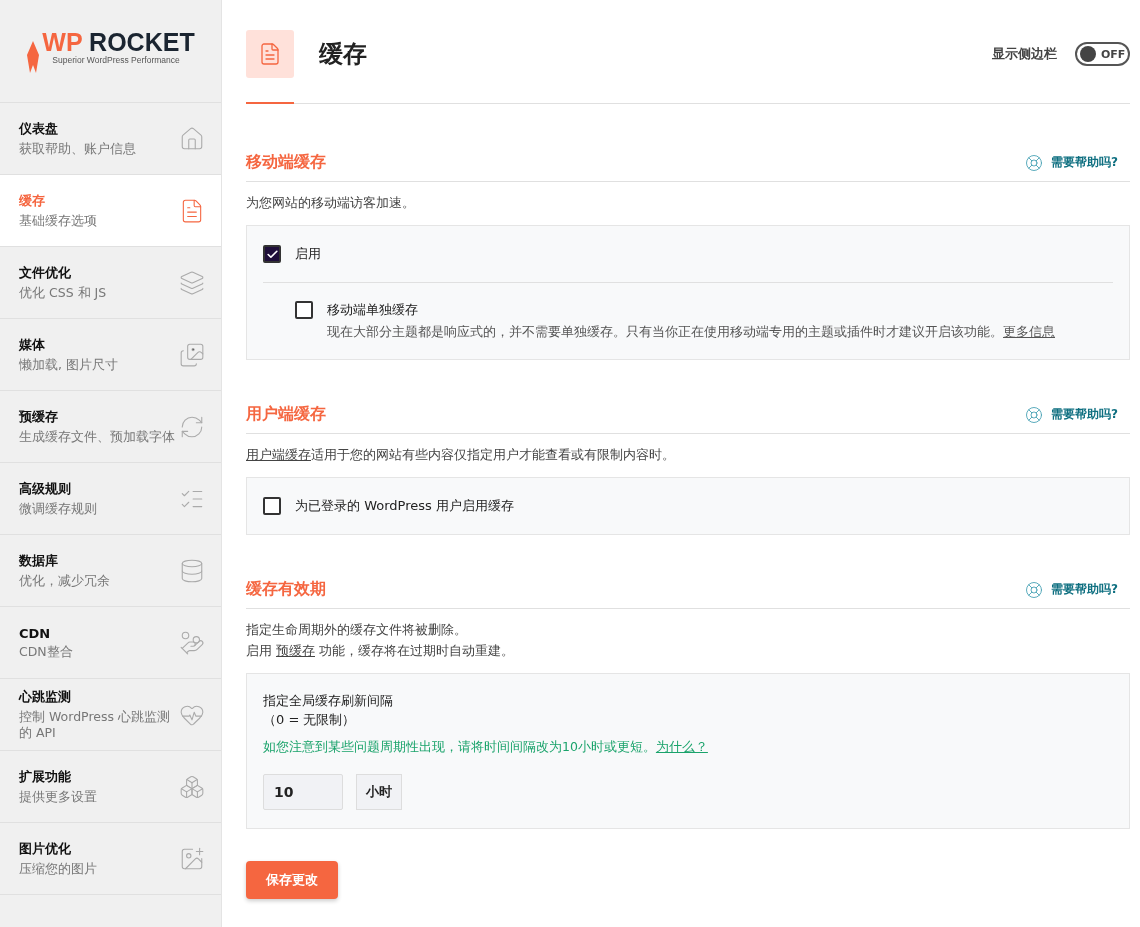  Describe the element at coordinates (328, 701) in the screenshot. I see `option-label: 指定全局缓存刷新间隔` at that location.